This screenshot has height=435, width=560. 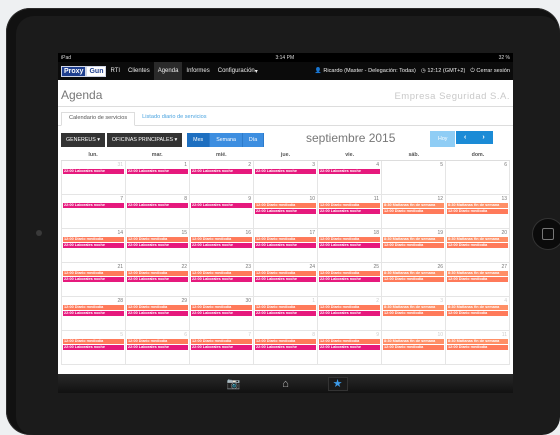 What do you see at coordinates (238, 71) in the screenshot?
I see `nav-configuracion: Configuración ▾` at bounding box center [238, 71].